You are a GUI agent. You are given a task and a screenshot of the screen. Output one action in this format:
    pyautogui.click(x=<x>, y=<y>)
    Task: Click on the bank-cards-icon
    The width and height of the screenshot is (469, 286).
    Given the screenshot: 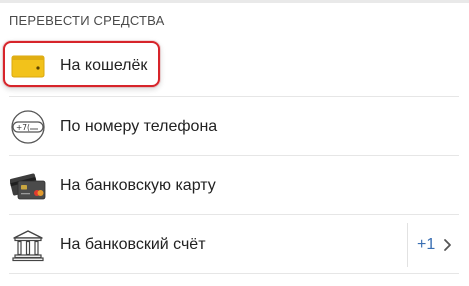 What is the action you would take?
    pyautogui.click(x=28, y=186)
    